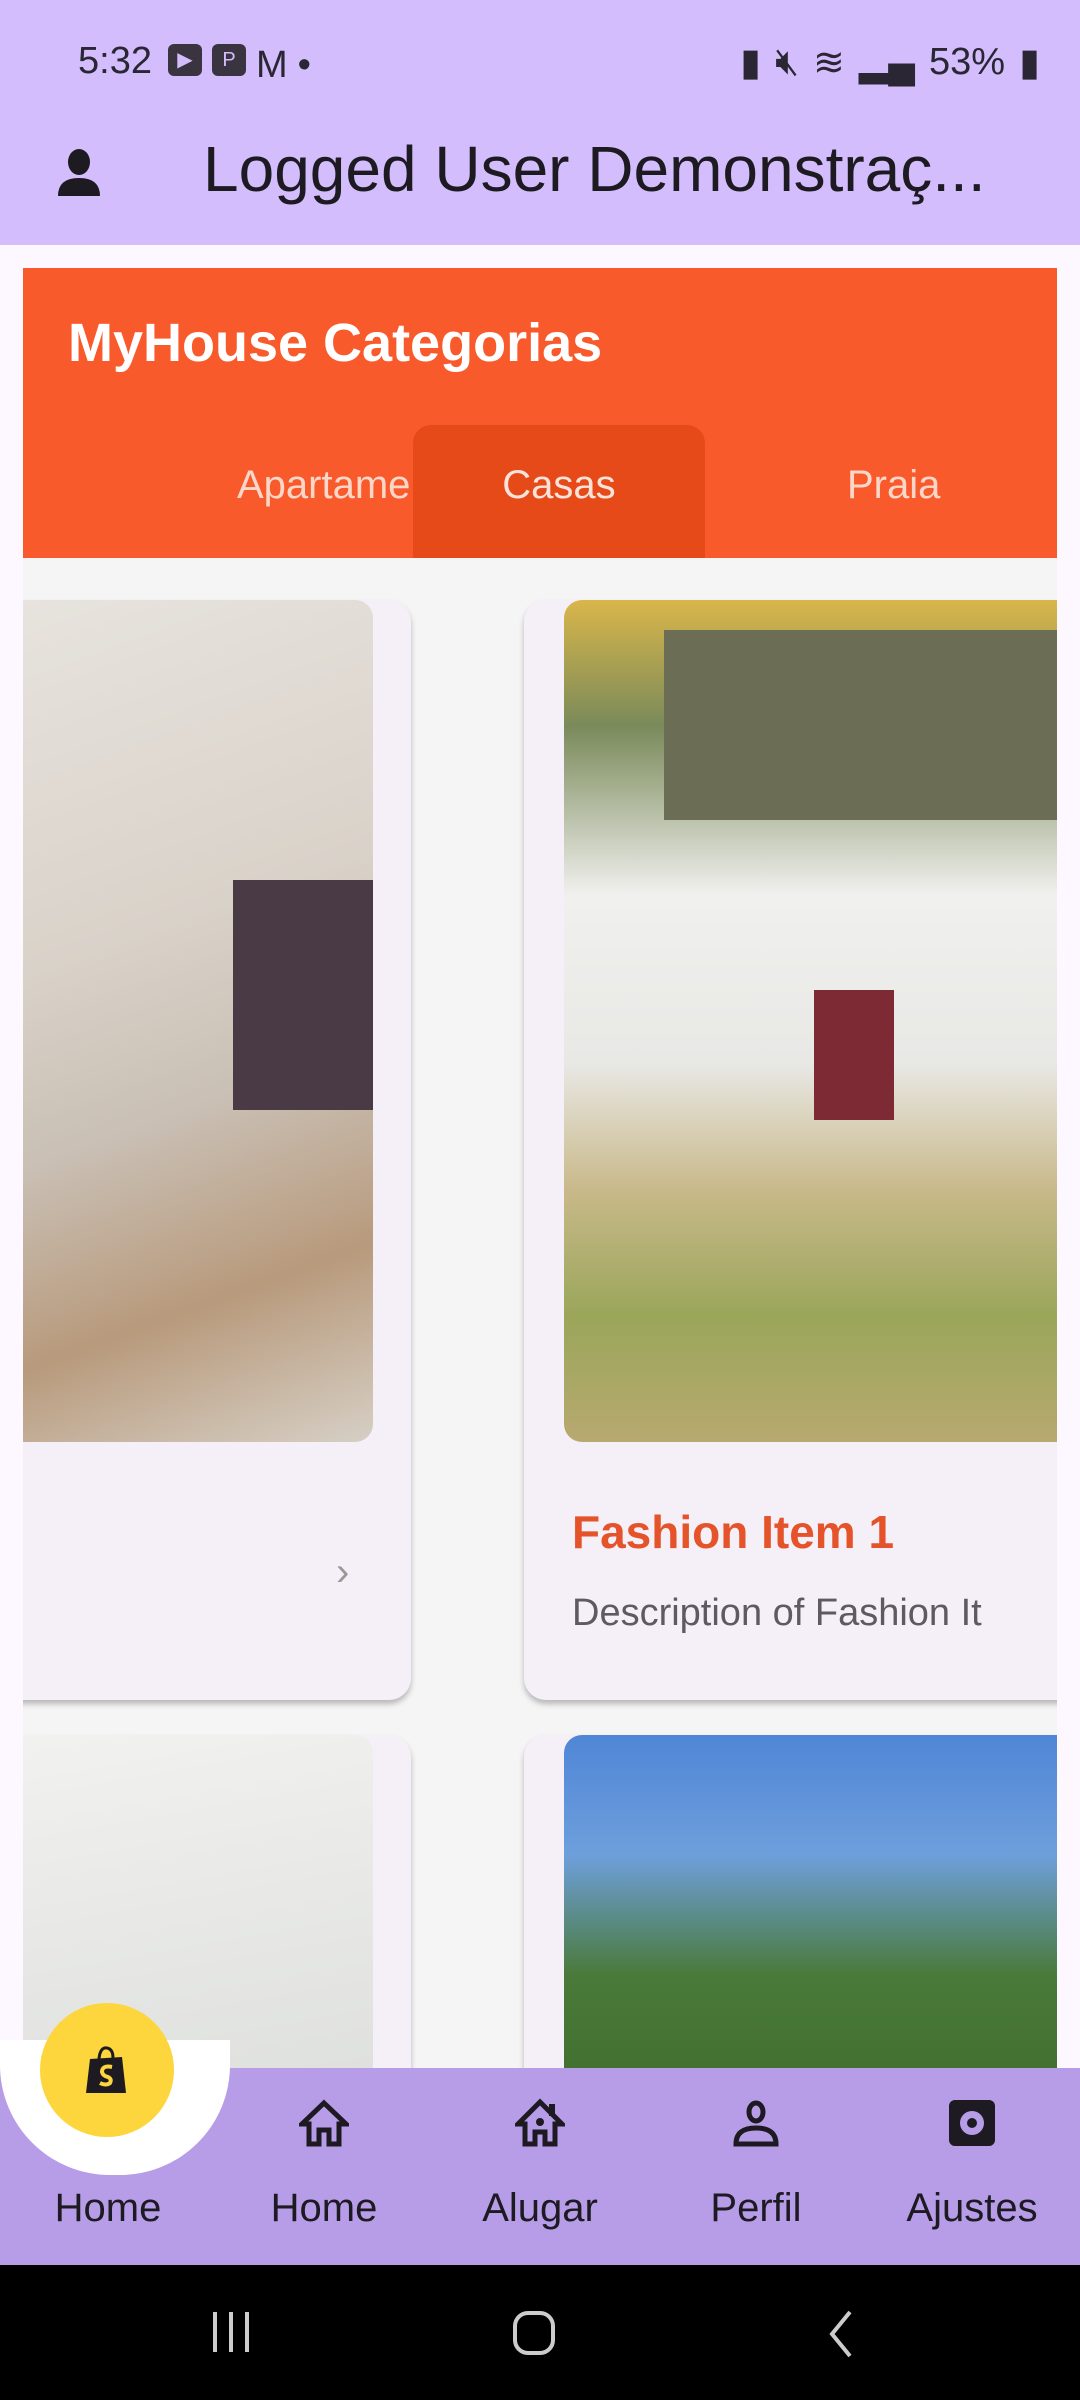 This screenshot has height=2400, width=1080. Describe the element at coordinates (185, 60) in the screenshot. I see `youtube-icon: ▶` at that location.